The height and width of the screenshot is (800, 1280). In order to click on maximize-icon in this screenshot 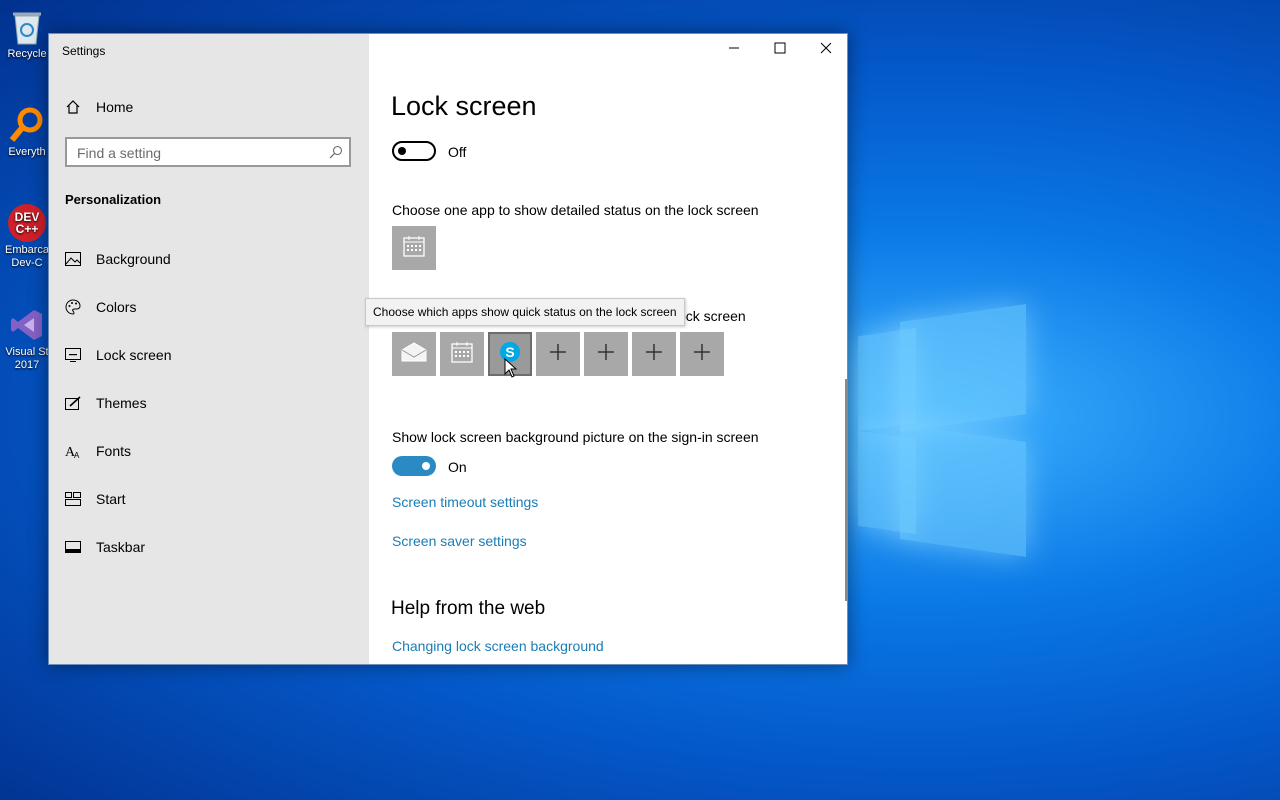, I will do `click(780, 50)`.